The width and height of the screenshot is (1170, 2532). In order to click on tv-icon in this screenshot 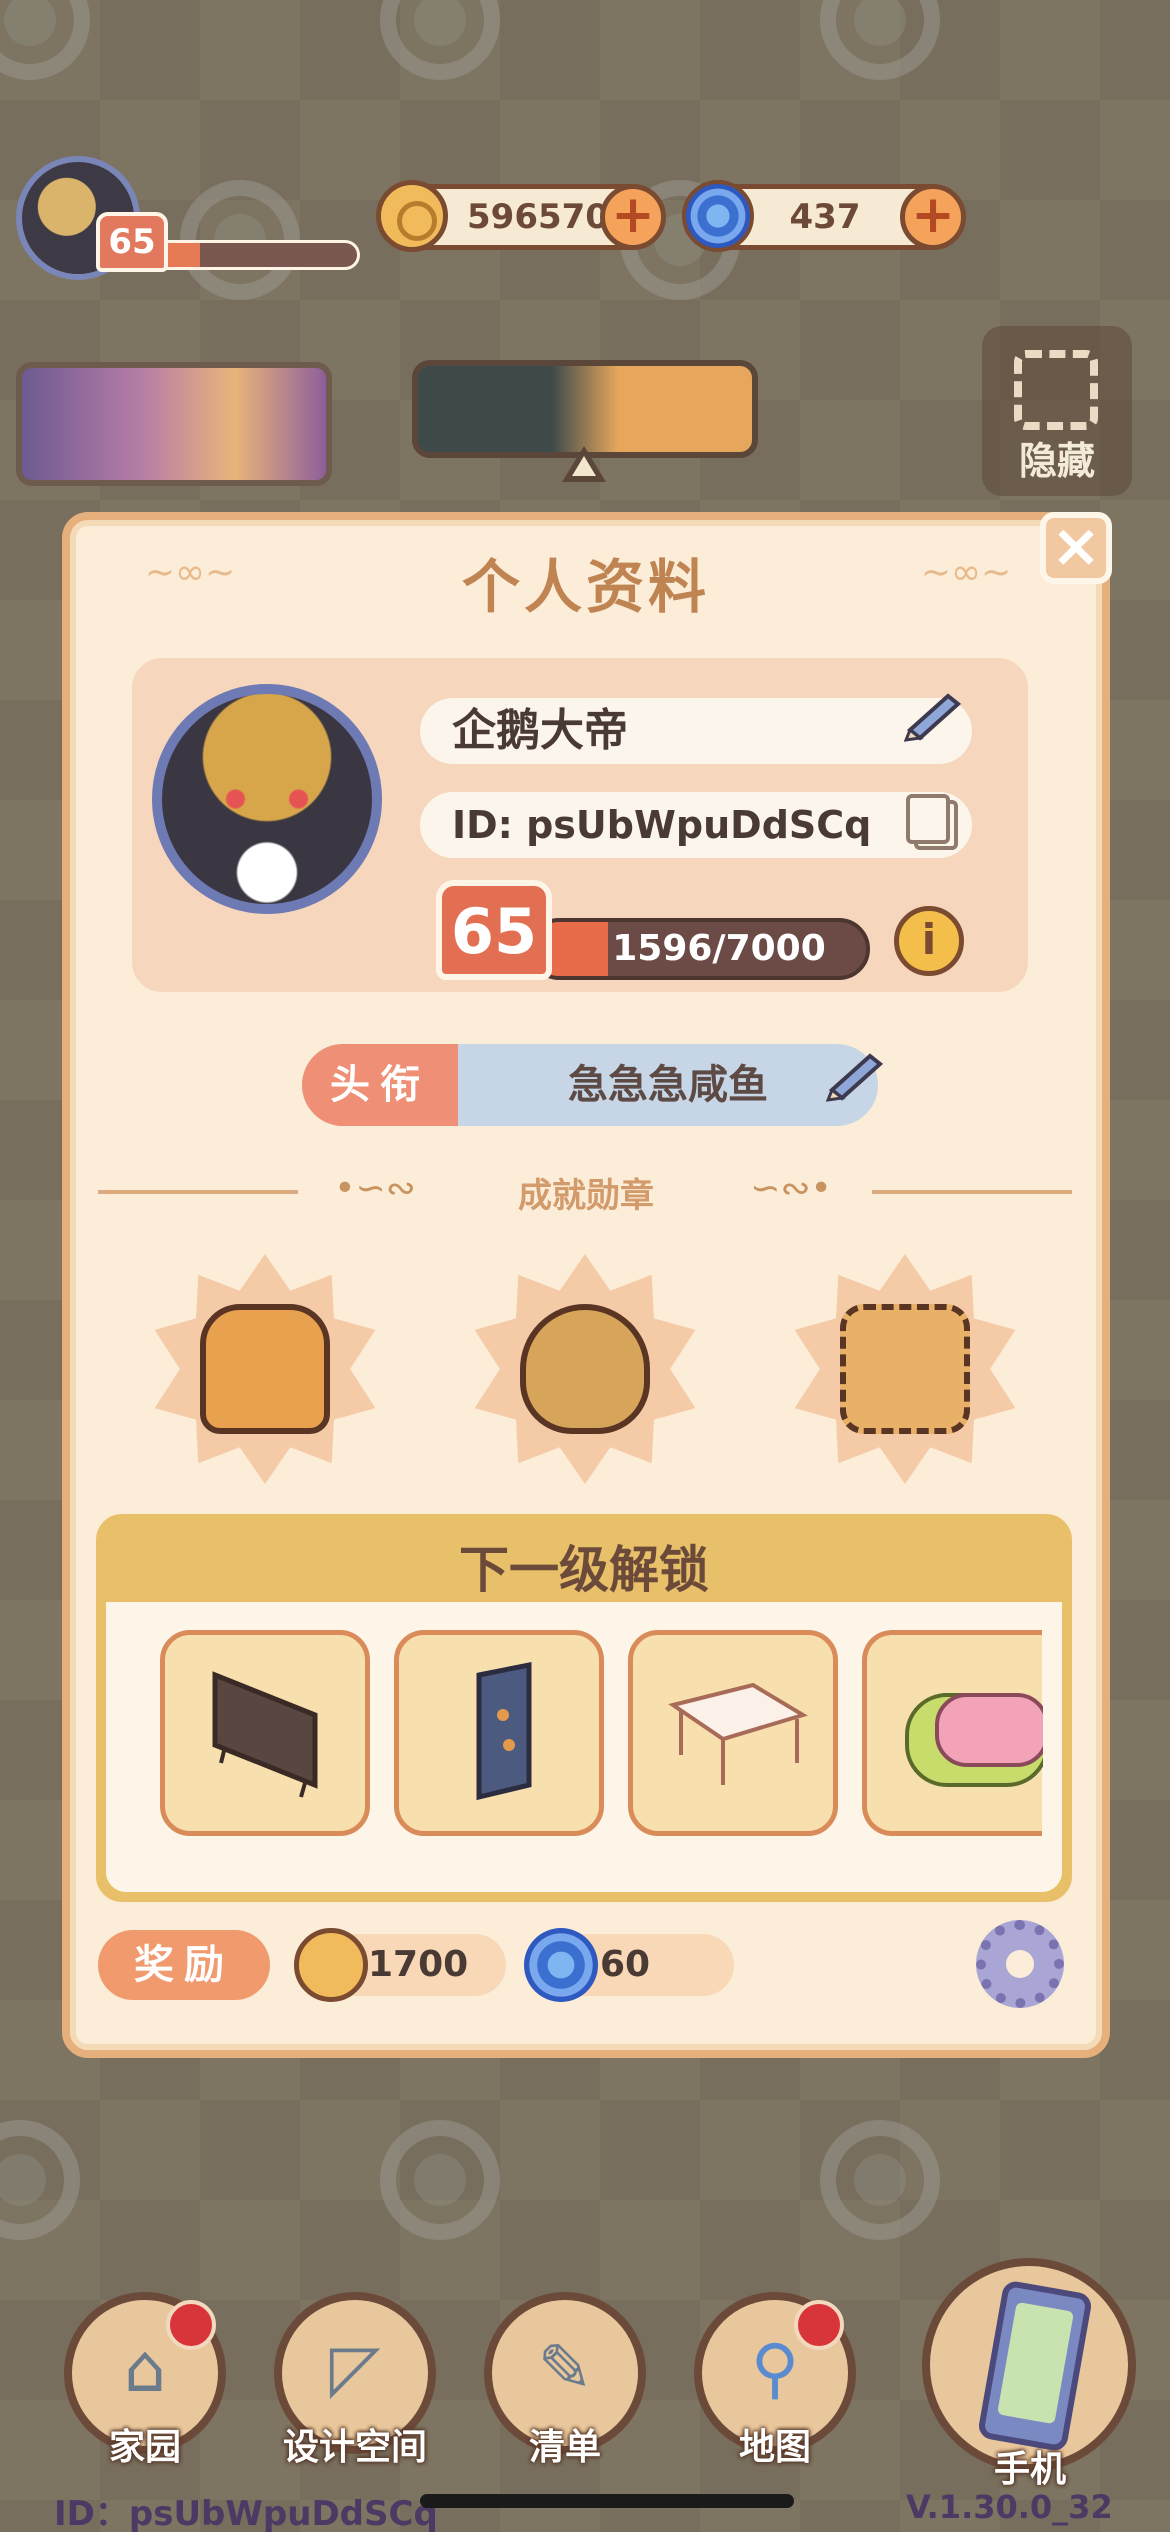, I will do `click(265, 1734)`.